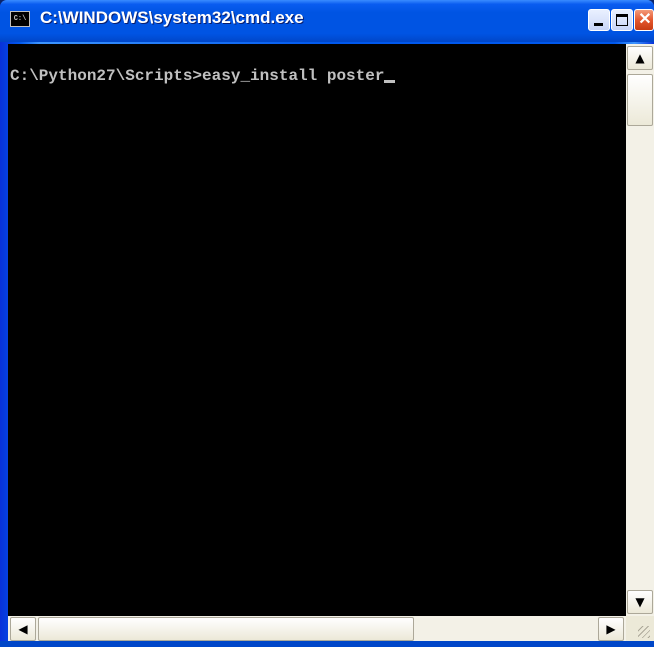 This screenshot has height=647, width=654. I want to click on scroll-down-button: ▼, so click(640, 602).